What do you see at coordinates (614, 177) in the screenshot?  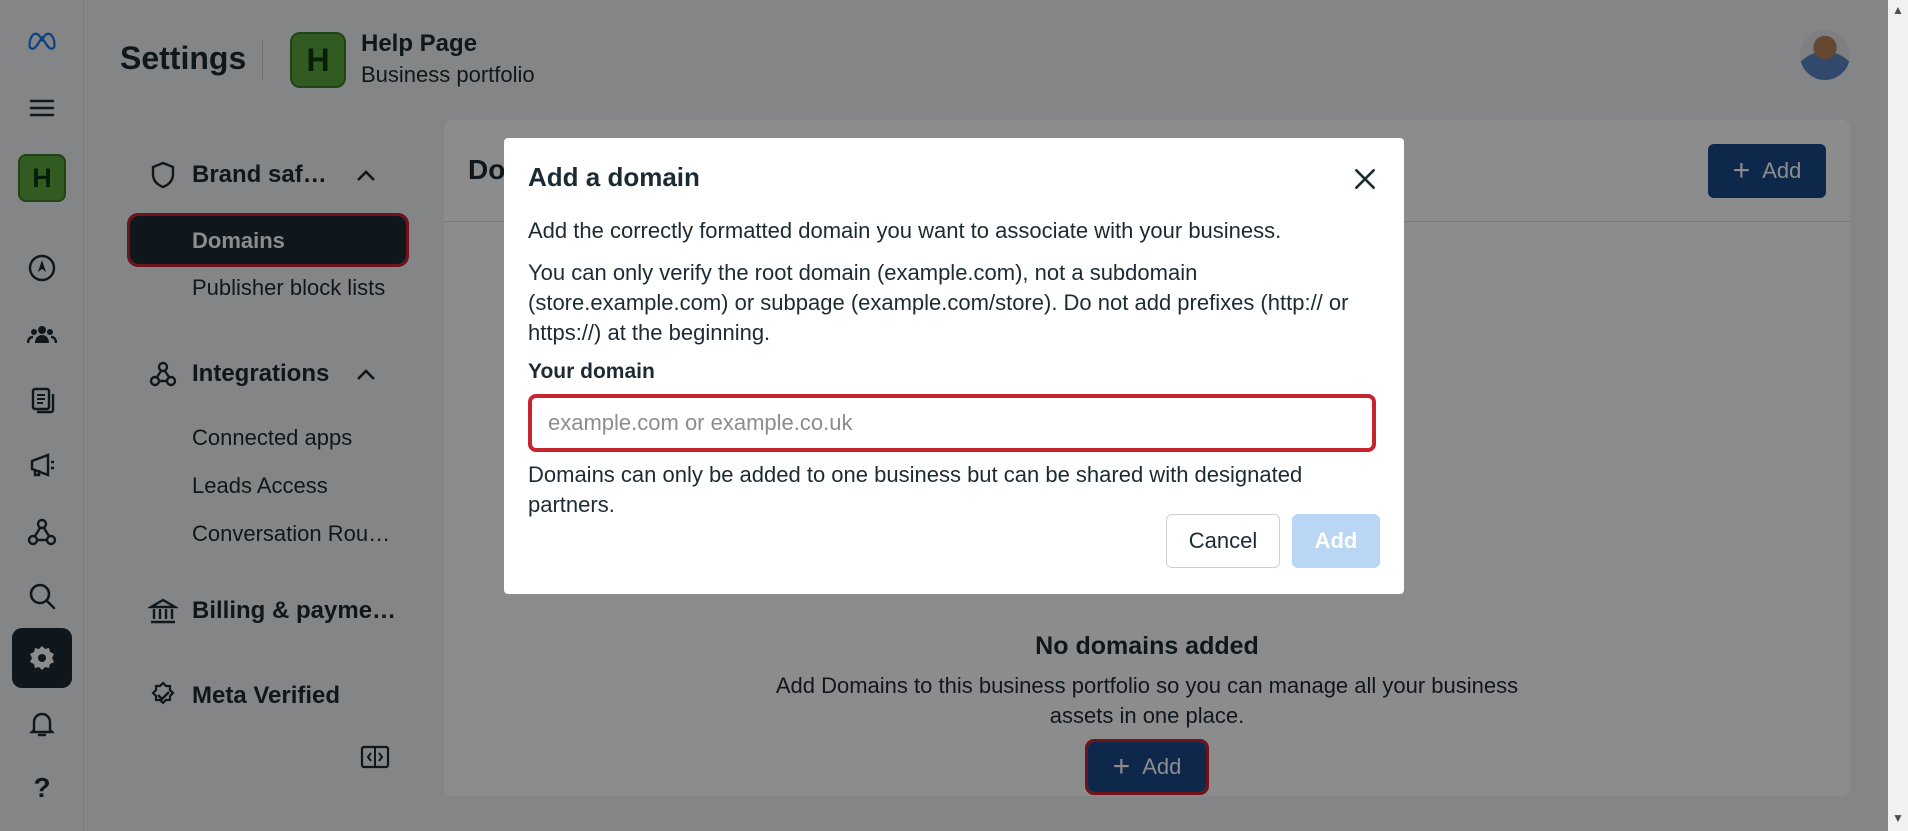 I see `dialog-title: Add a domain` at bounding box center [614, 177].